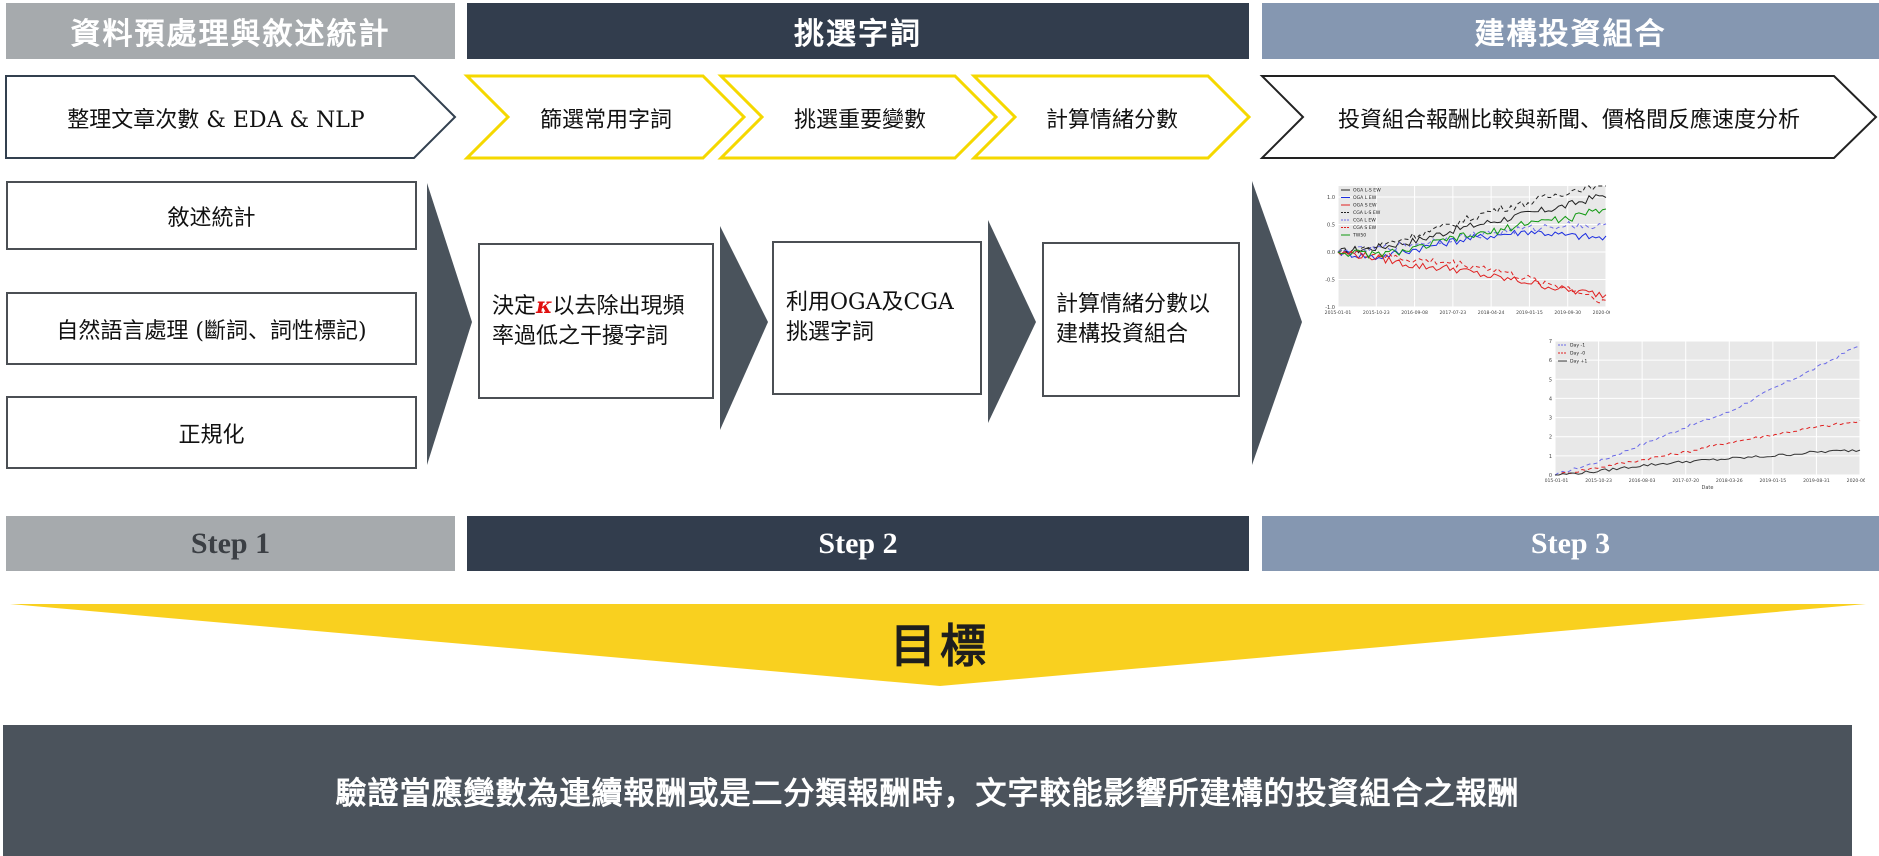  Describe the element at coordinates (1550, 457) in the screenshot. I see `y-tick-label: 1` at that location.